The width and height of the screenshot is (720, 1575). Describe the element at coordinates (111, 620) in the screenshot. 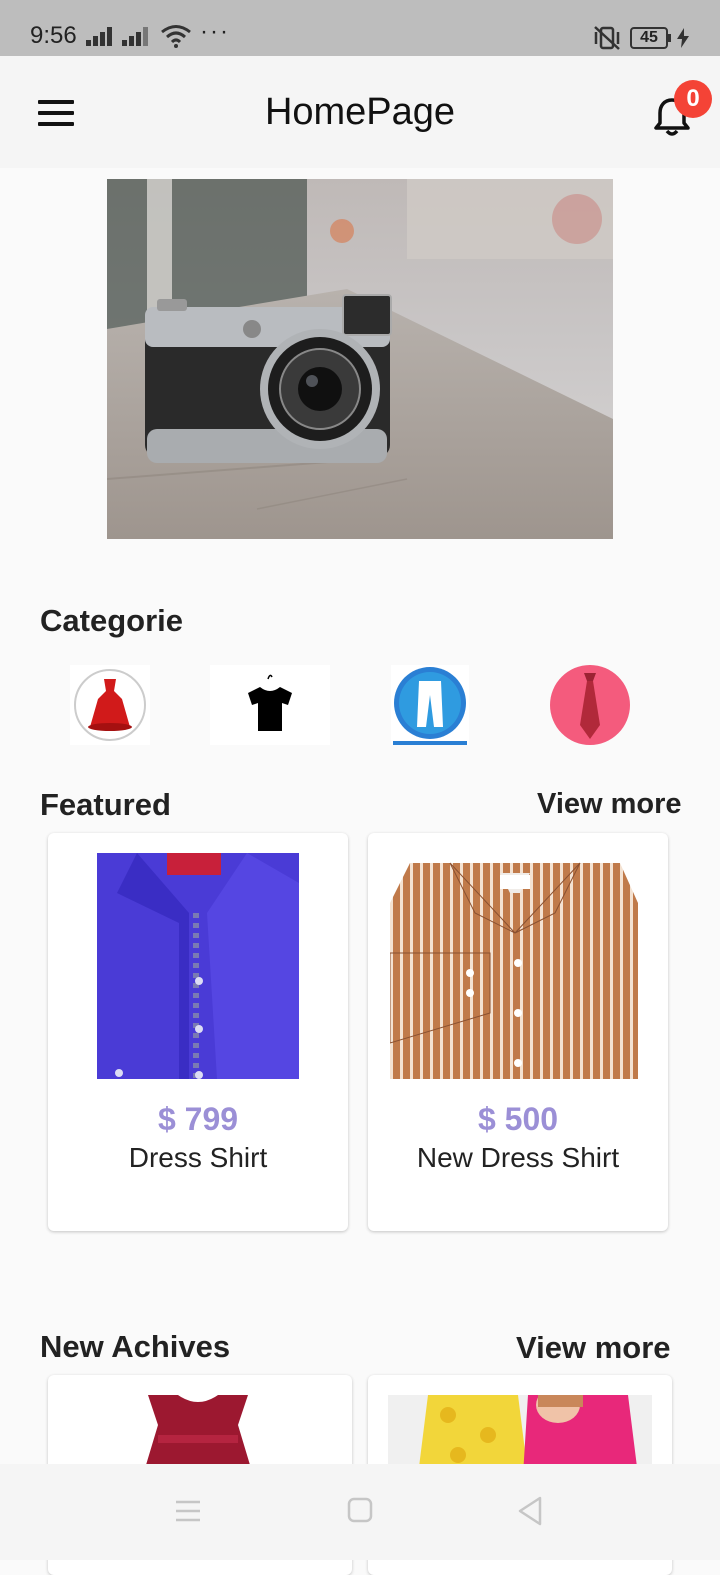

I see `categories-title: Categorie` at that location.